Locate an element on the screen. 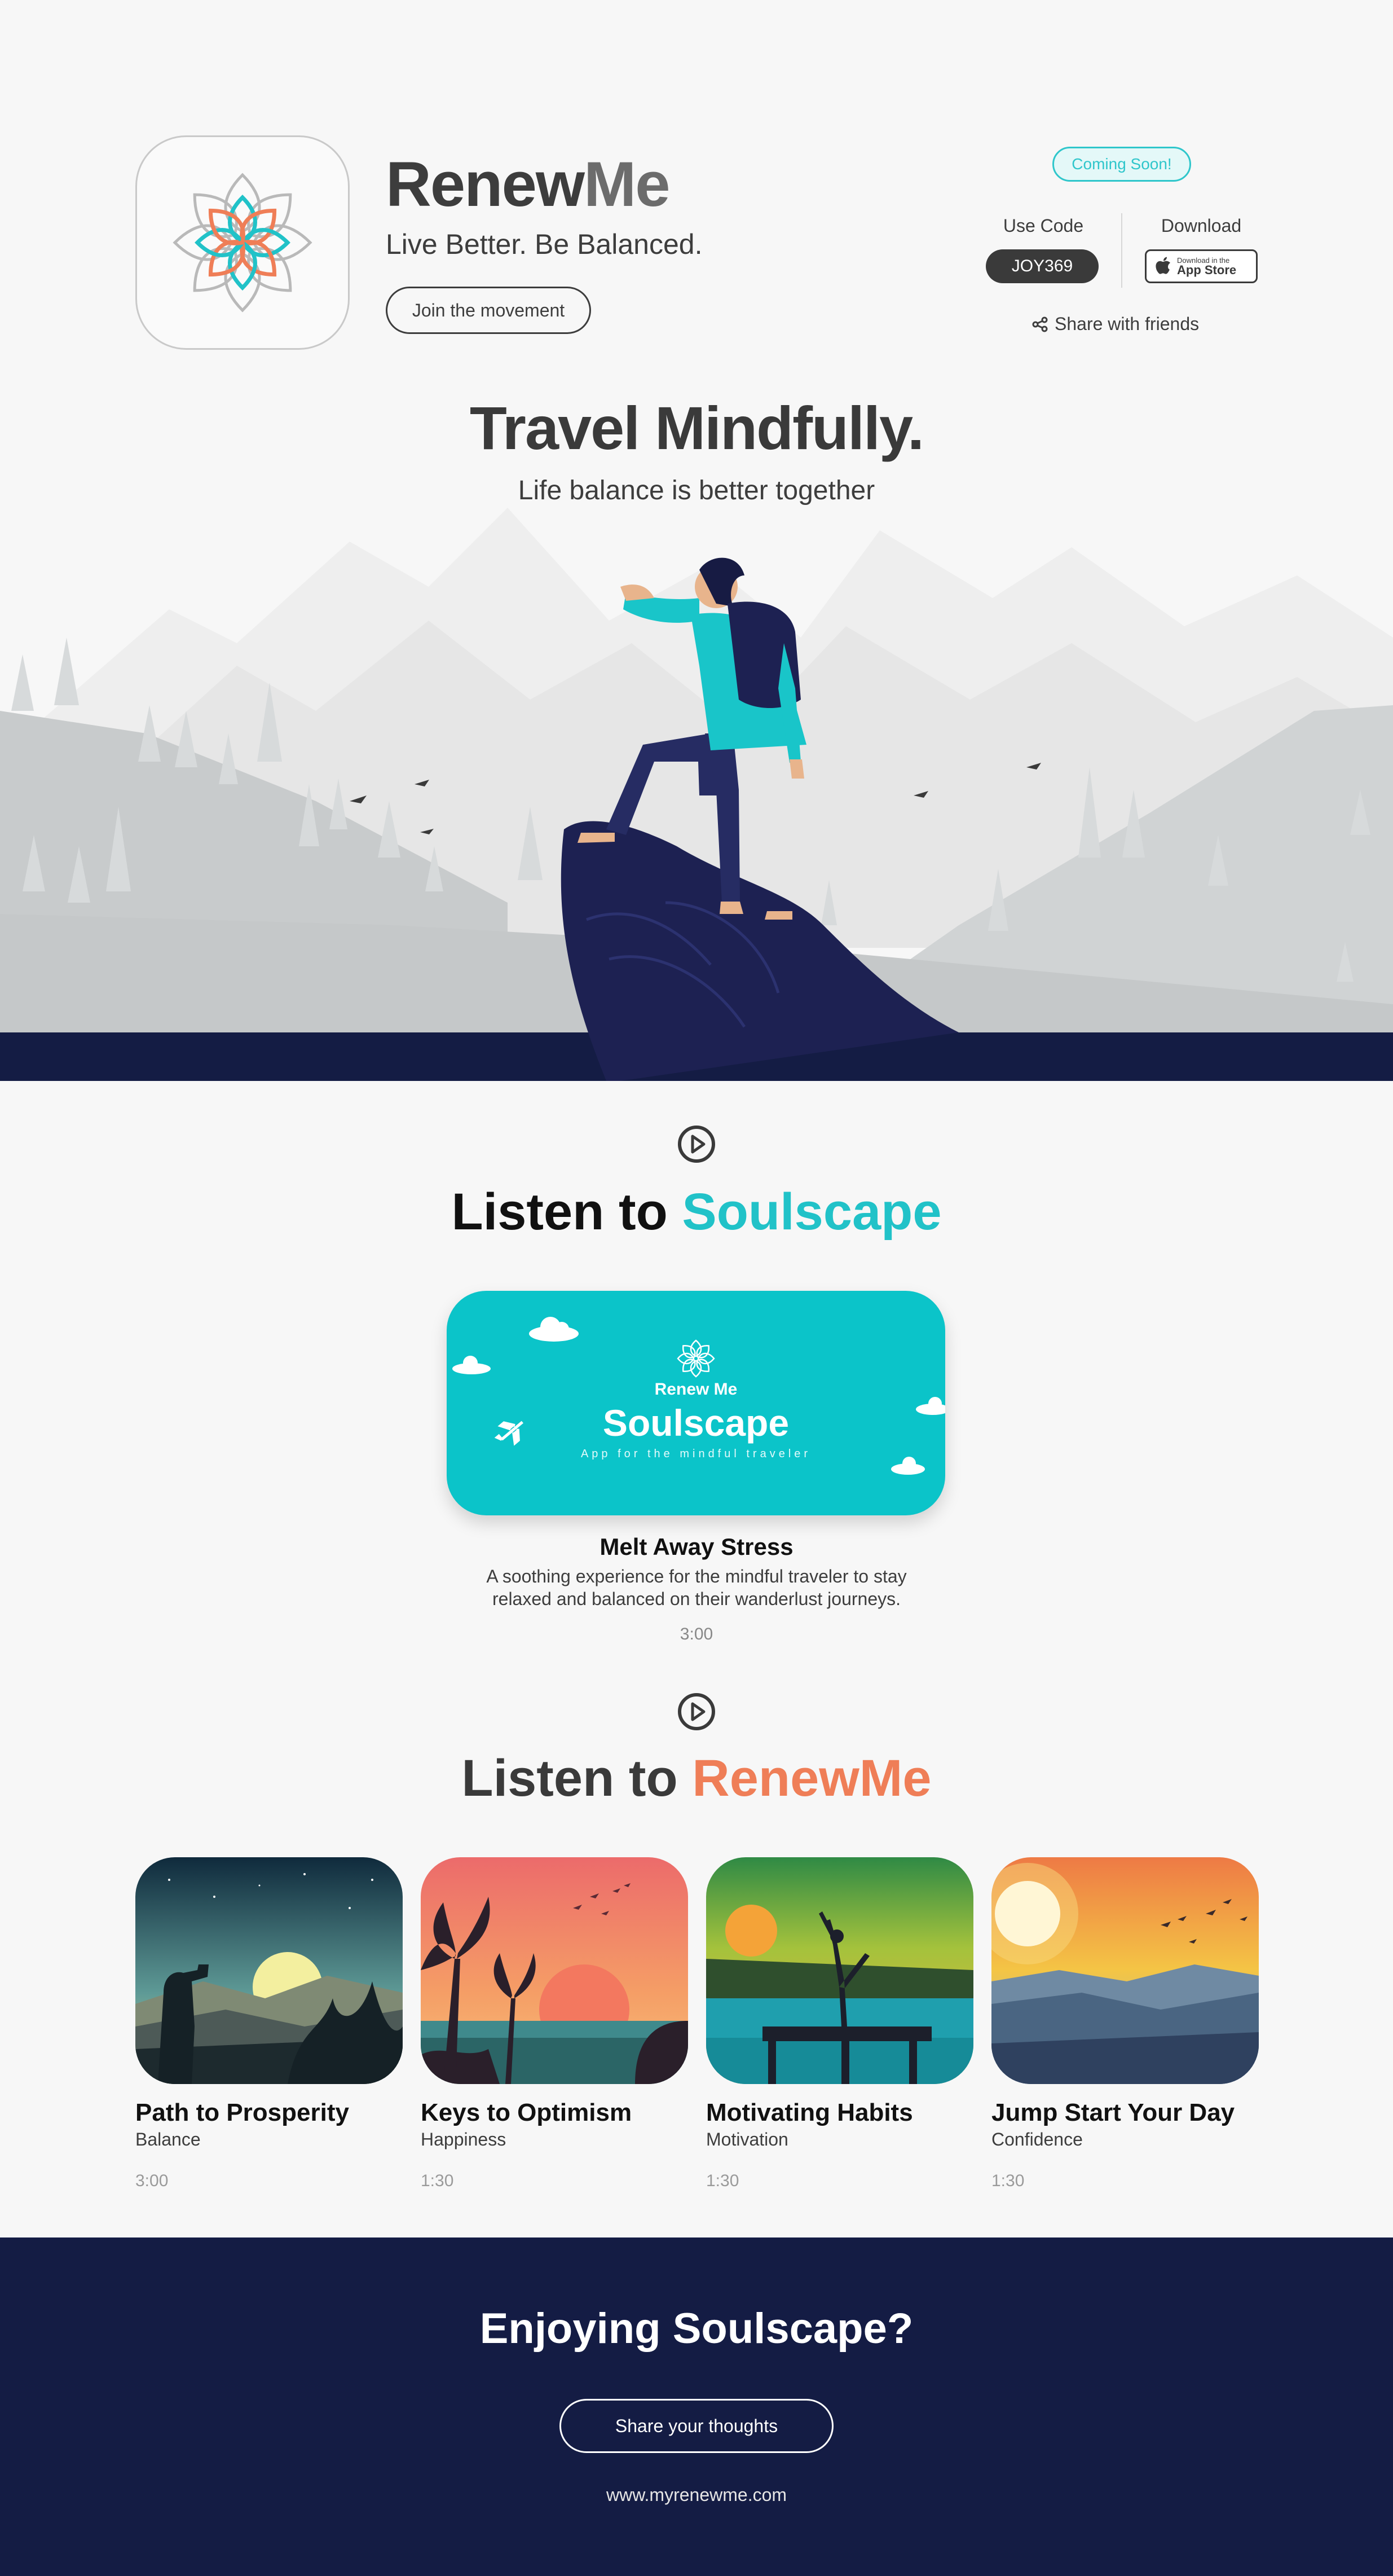 This screenshot has height=2576, width=1393. brand-tagline: Live Better. Be Balanced. is located at coordinates (544, 244).